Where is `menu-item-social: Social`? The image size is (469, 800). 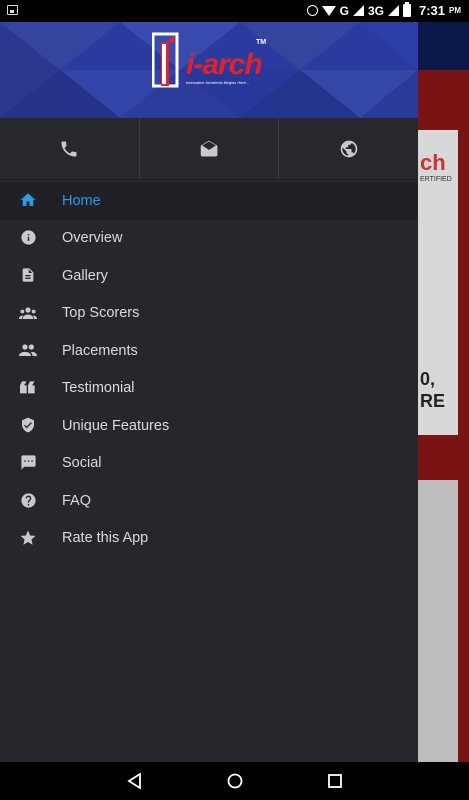
menu-item-social: Social is located at coordinates (209, 464).